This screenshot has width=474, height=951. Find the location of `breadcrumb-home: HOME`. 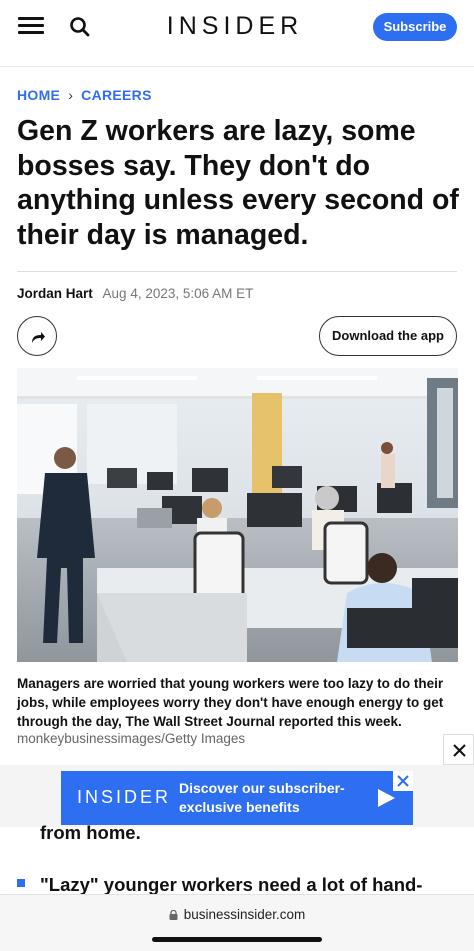

breadcrumb-home: HOME is located at coordinates (38, 95).